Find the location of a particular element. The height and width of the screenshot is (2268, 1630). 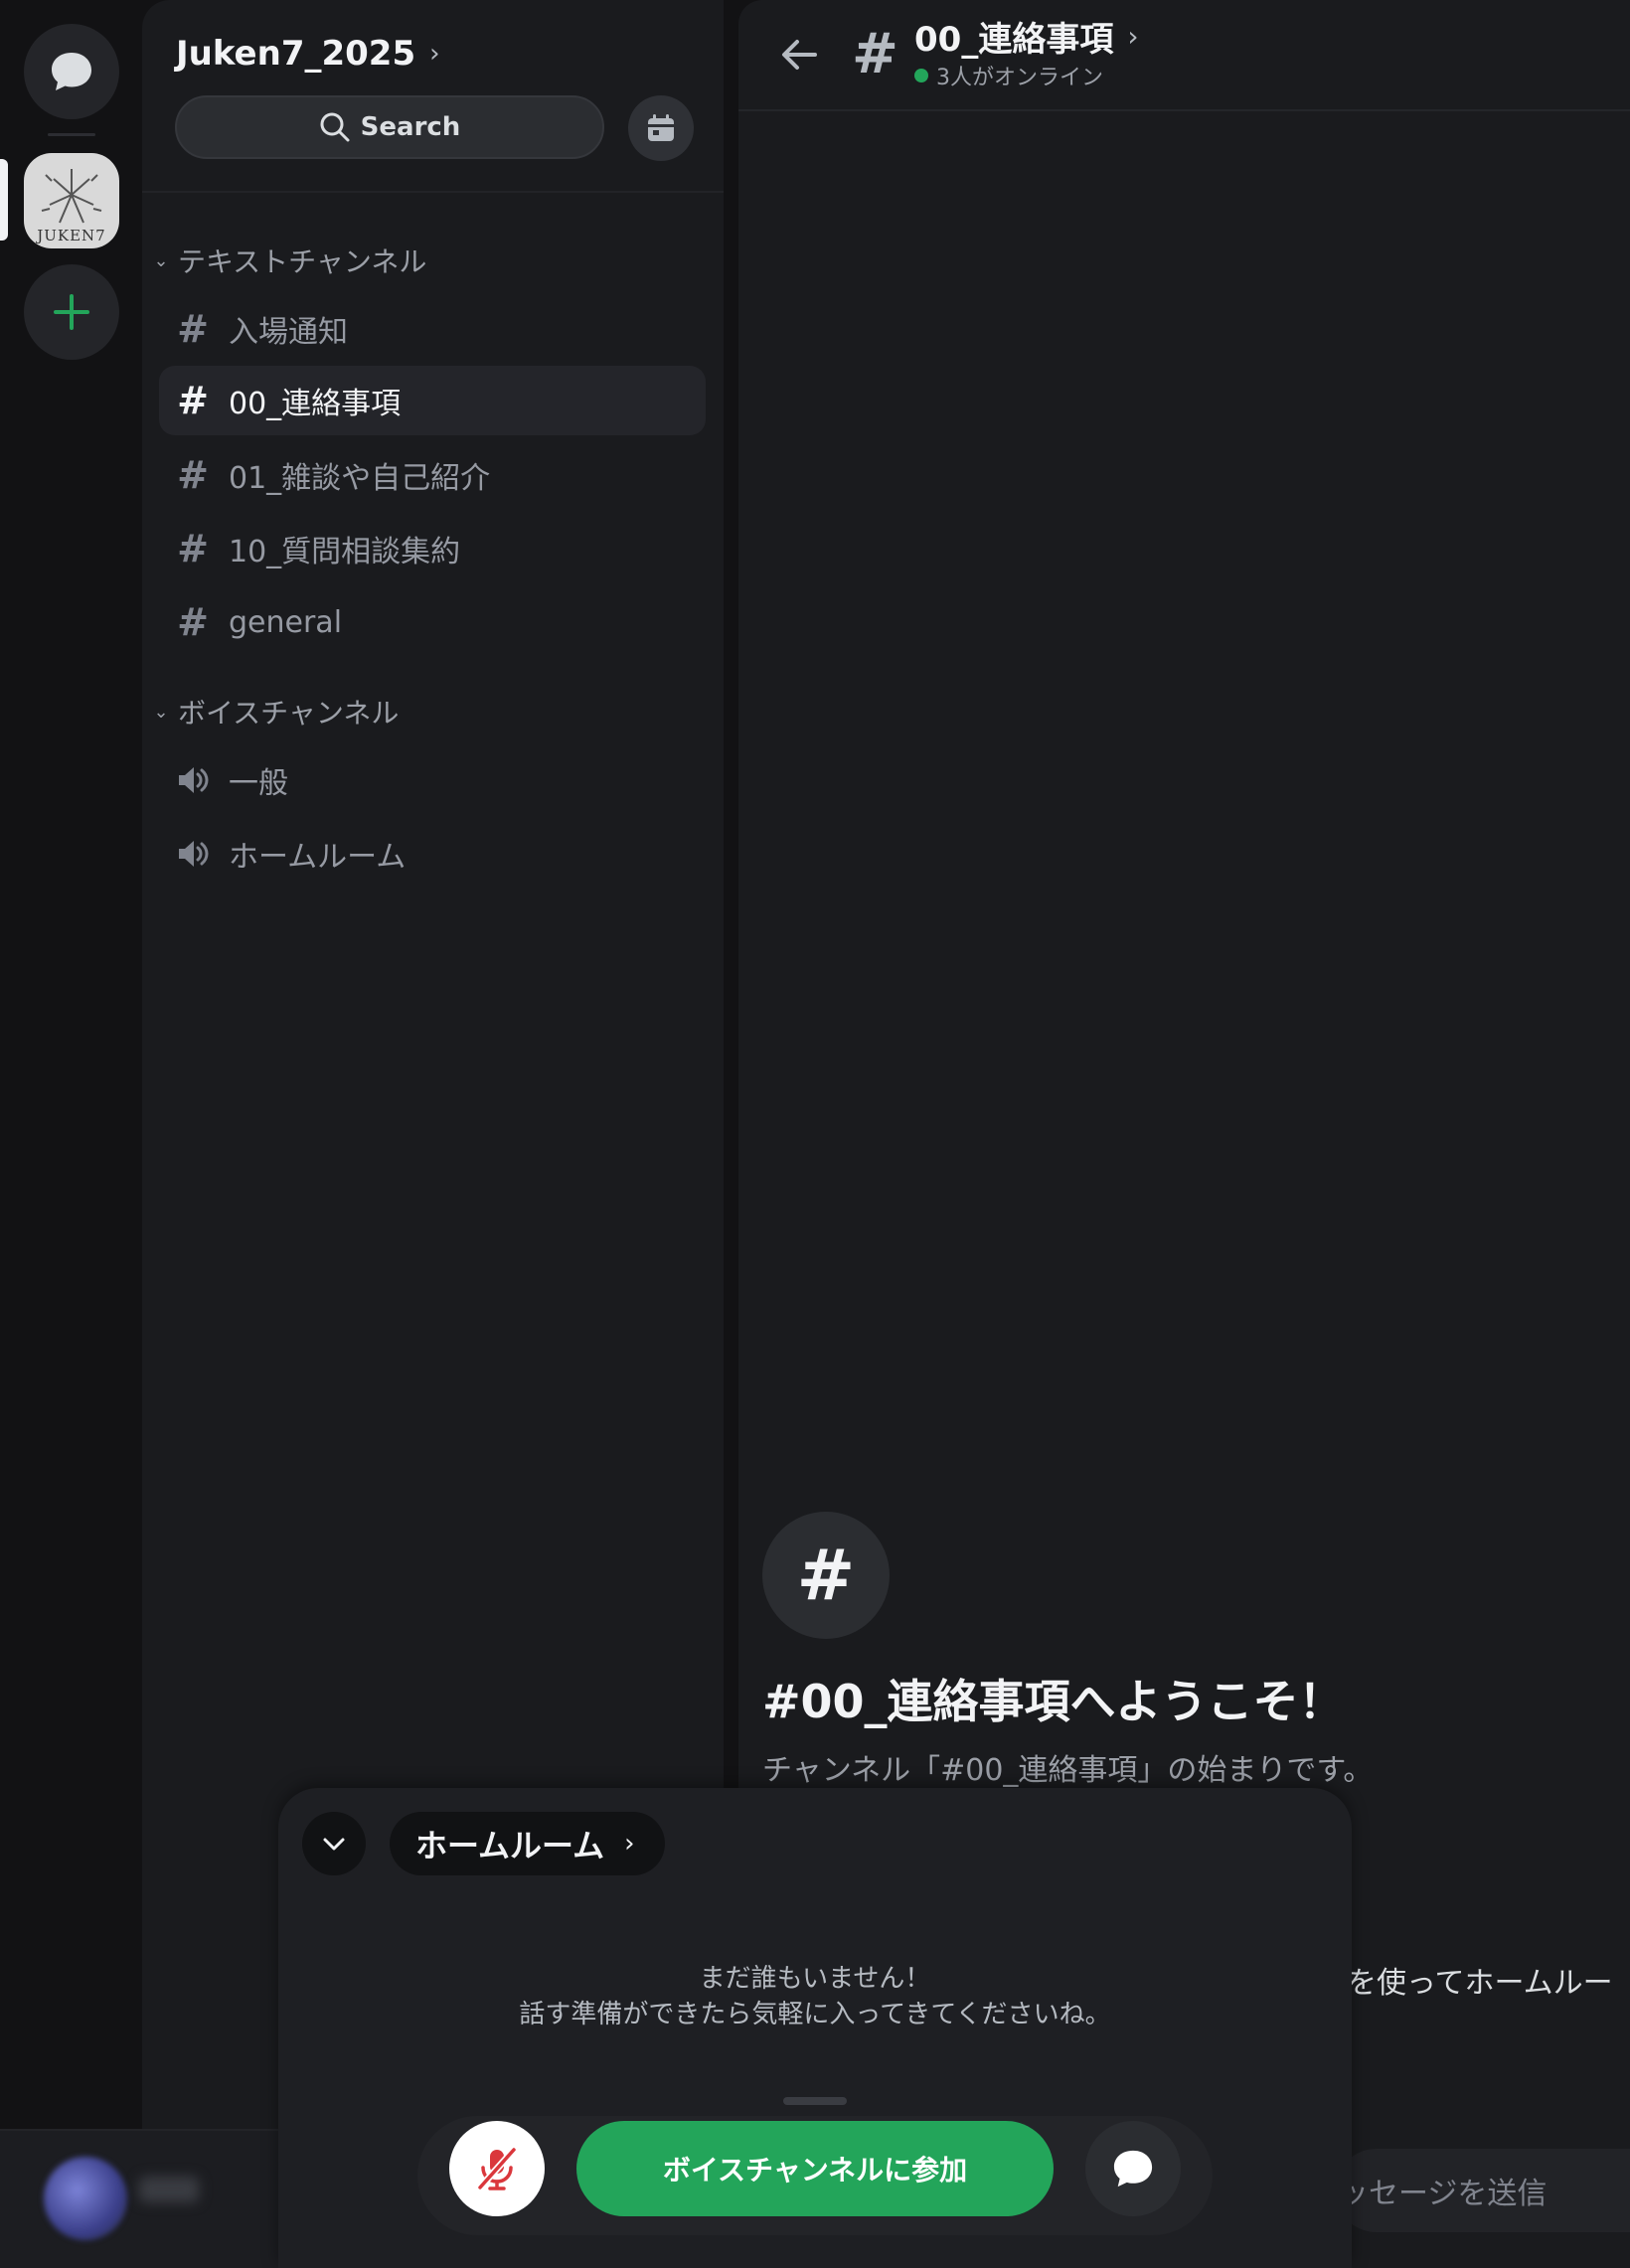

channel-name: general is located at coordinates (286, 622).